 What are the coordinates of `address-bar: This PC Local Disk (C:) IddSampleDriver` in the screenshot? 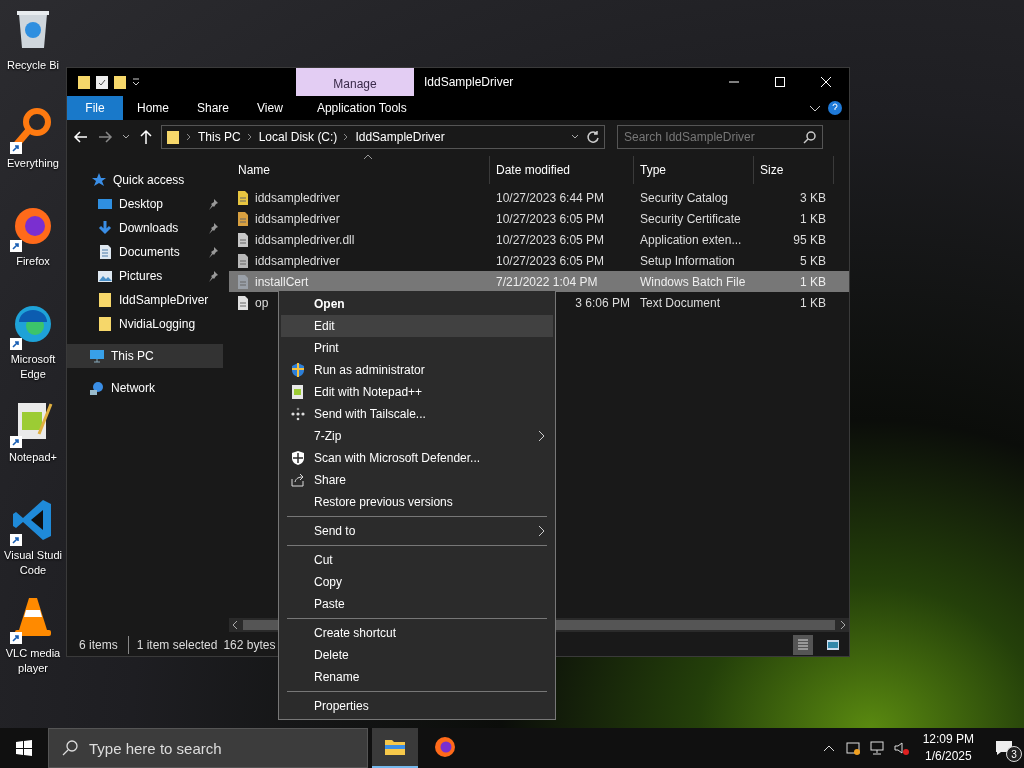 It's located at (383, 137).